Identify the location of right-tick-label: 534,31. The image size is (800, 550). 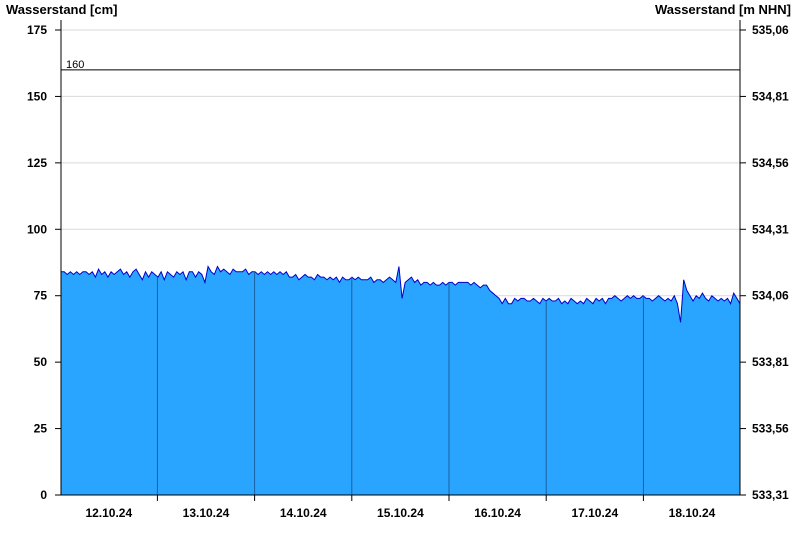
(770, 229).